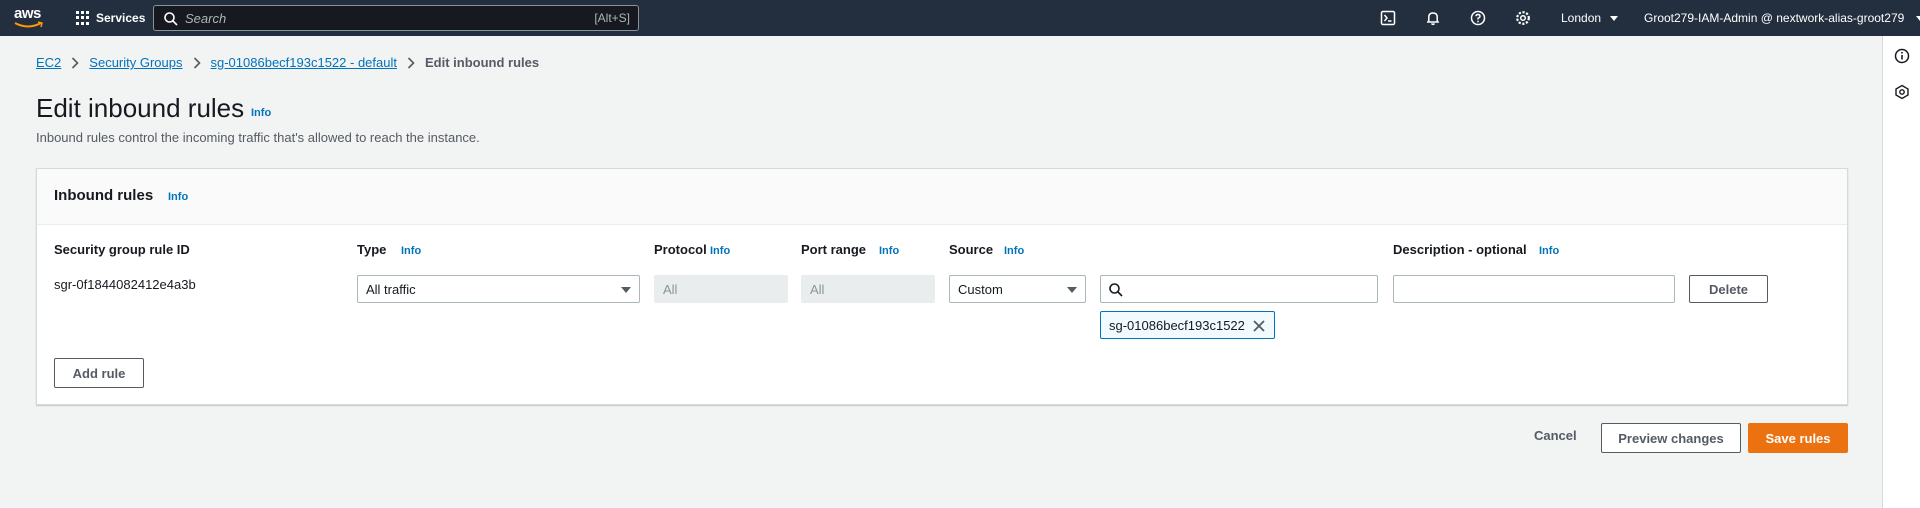 Image resolution: width=1920 pixels, height=508 pixels. I want to click on description-input, so click(1534, 289).